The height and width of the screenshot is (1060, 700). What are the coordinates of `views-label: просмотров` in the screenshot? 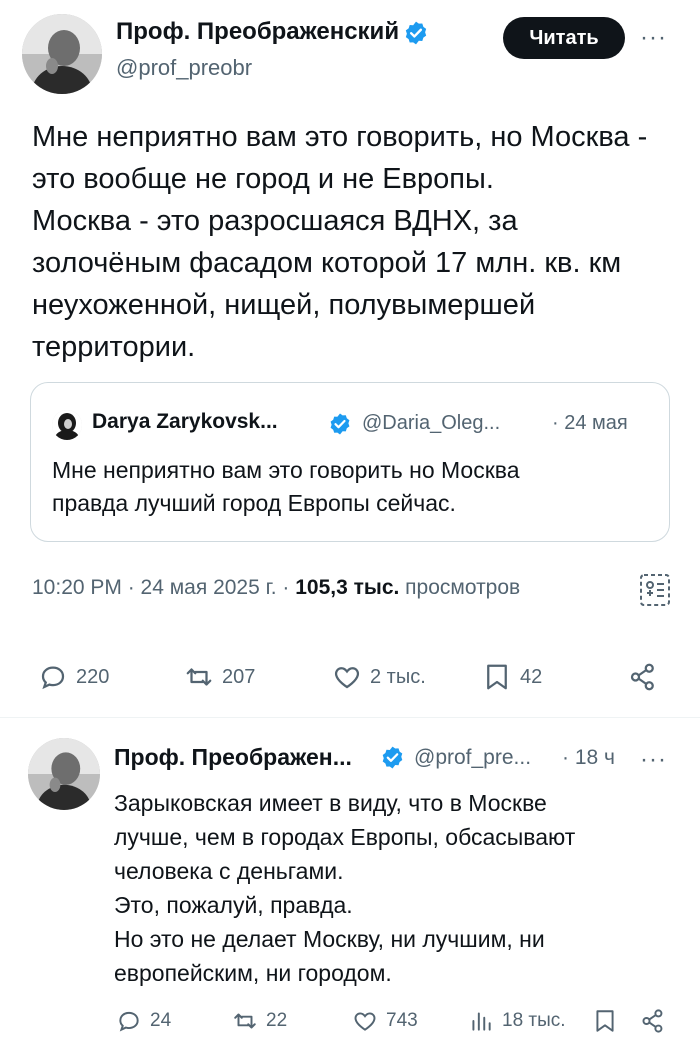 It's located at (460, 587).